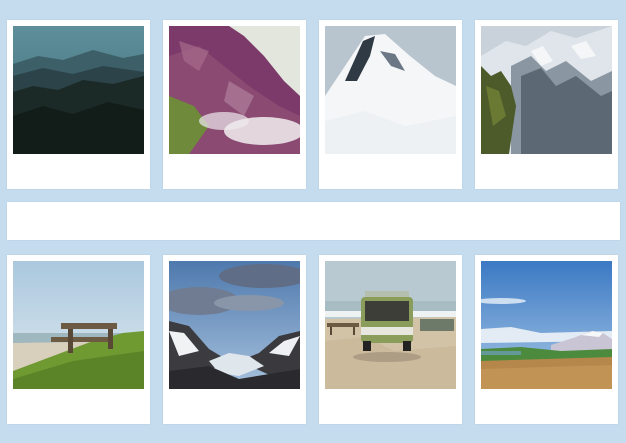 This screenshot has width=626, height=443. I want to click on photo-coastal-hills-mountain, so click(546, 325).